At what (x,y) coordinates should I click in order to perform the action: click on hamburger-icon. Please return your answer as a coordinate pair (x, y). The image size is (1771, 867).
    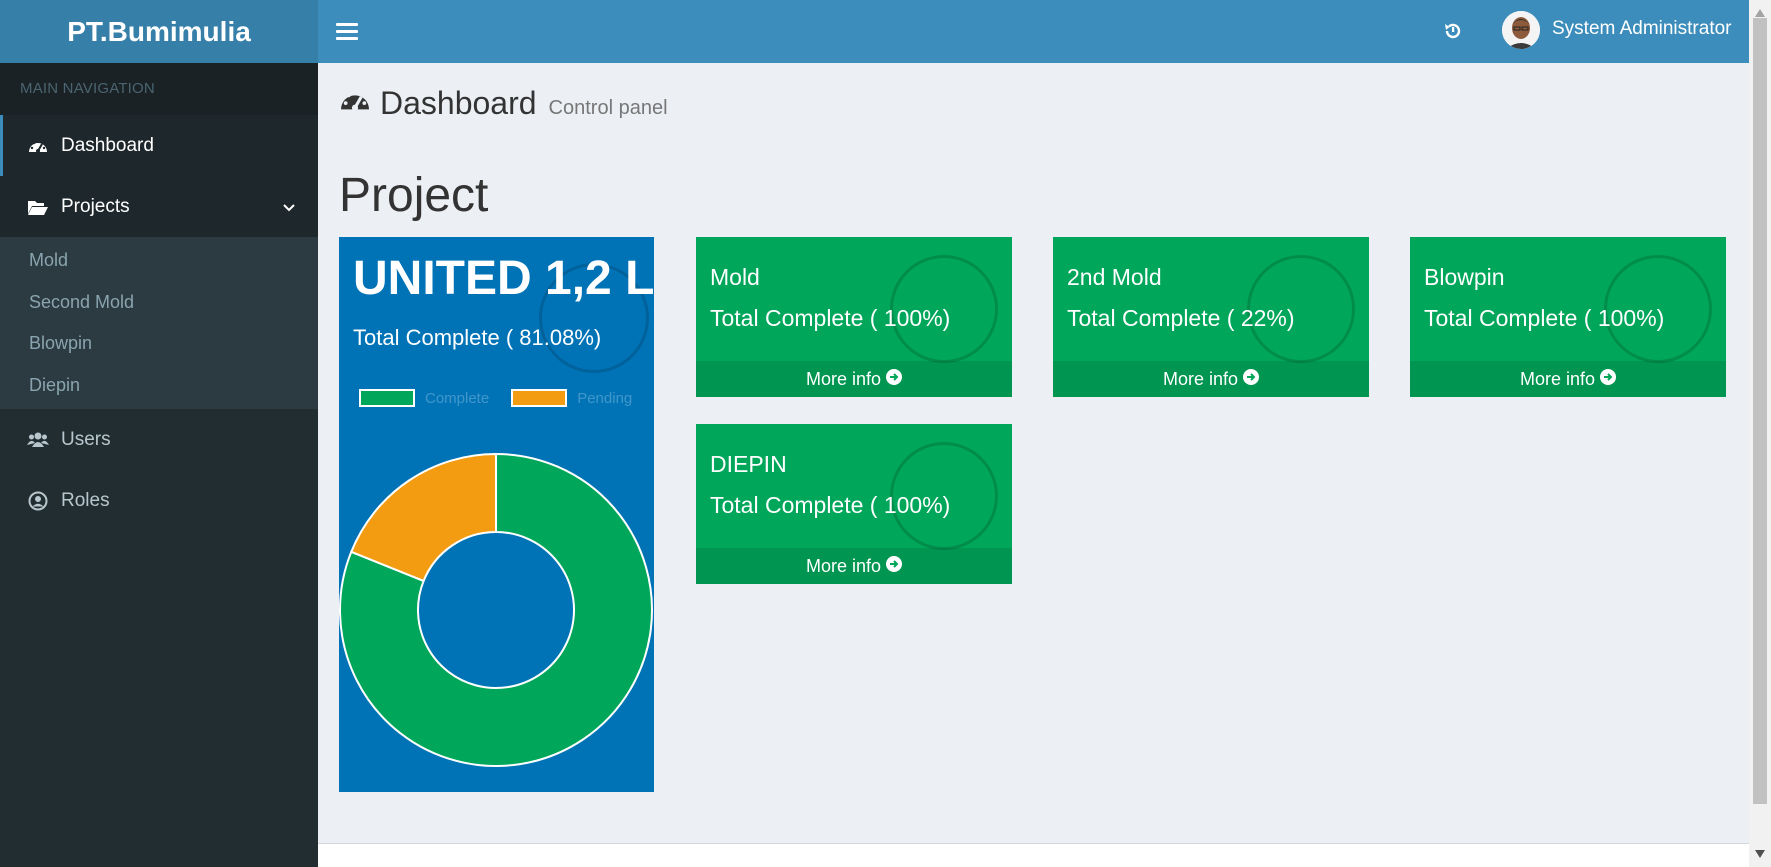
    Looking at the image, I should click on (347, 31).